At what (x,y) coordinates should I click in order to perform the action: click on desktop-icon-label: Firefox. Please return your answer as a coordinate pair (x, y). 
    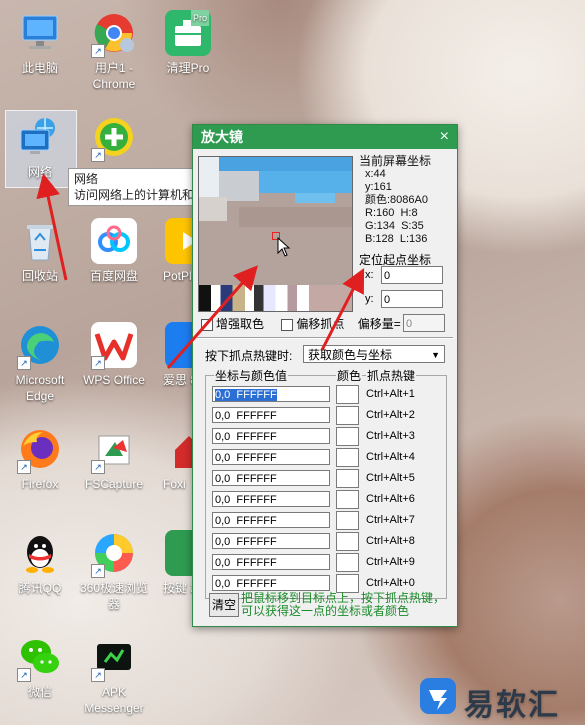
    Looking at the image, I should click on (40, 484).